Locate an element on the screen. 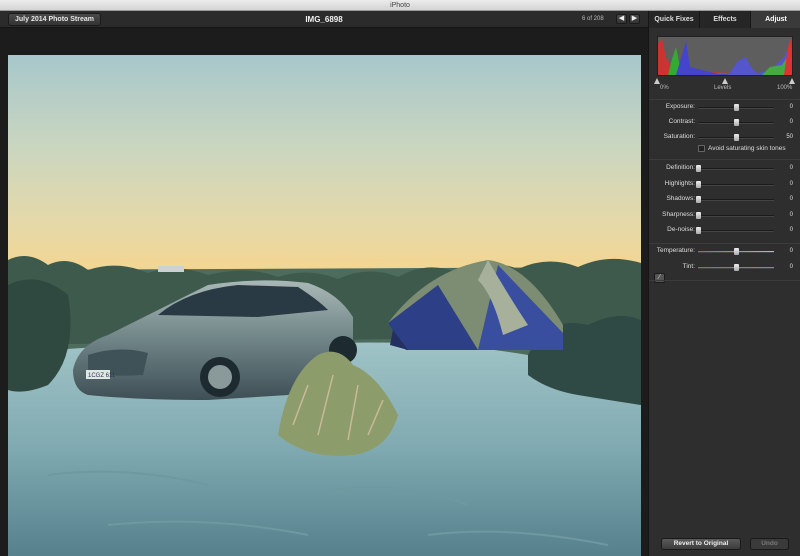  levels-labels: 0% Levels 100% is located at coordinates (725, 90).